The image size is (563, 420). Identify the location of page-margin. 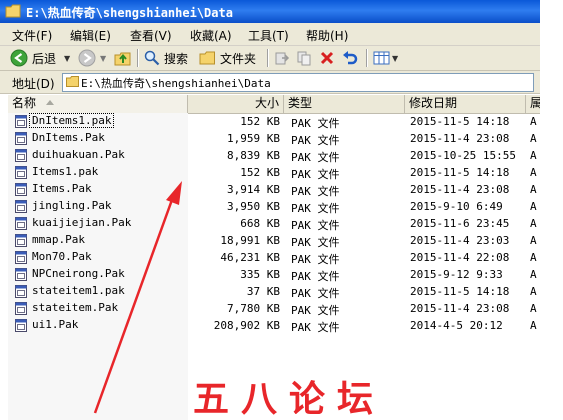
(551, 210).